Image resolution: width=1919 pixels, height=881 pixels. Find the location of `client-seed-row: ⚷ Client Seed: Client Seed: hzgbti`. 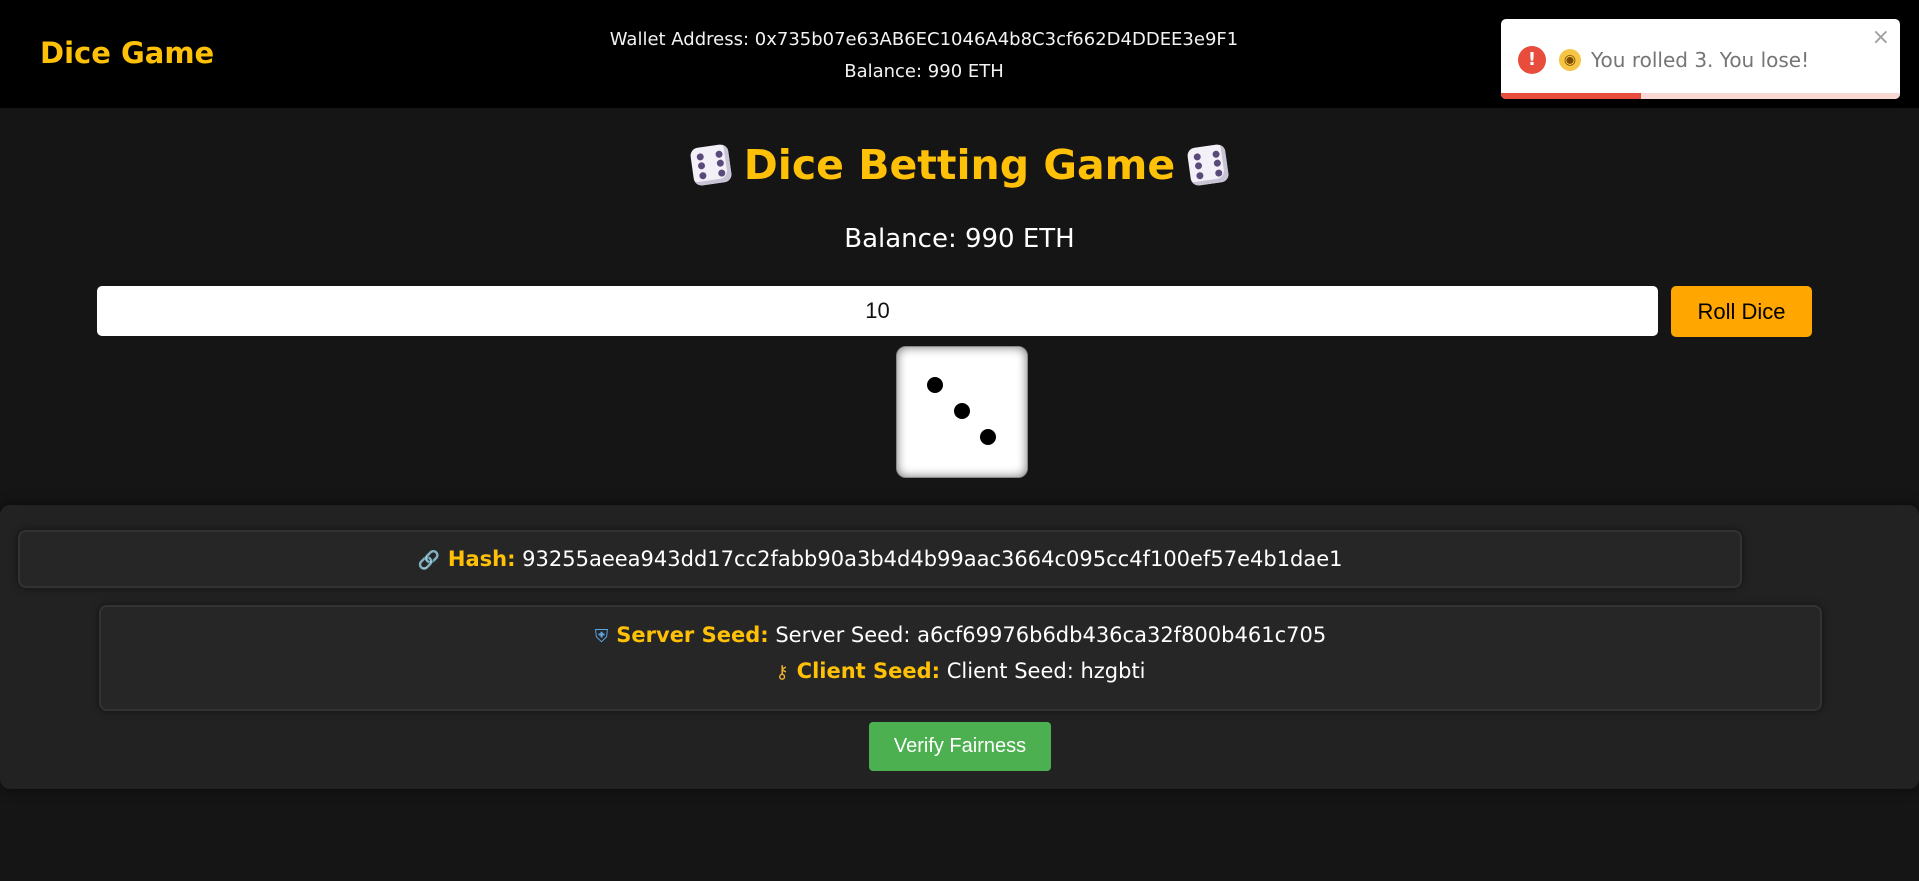

client-seed-row: ⚷ Client Seed: Client Seed: hzgbti is located at coordinates (960, 671).